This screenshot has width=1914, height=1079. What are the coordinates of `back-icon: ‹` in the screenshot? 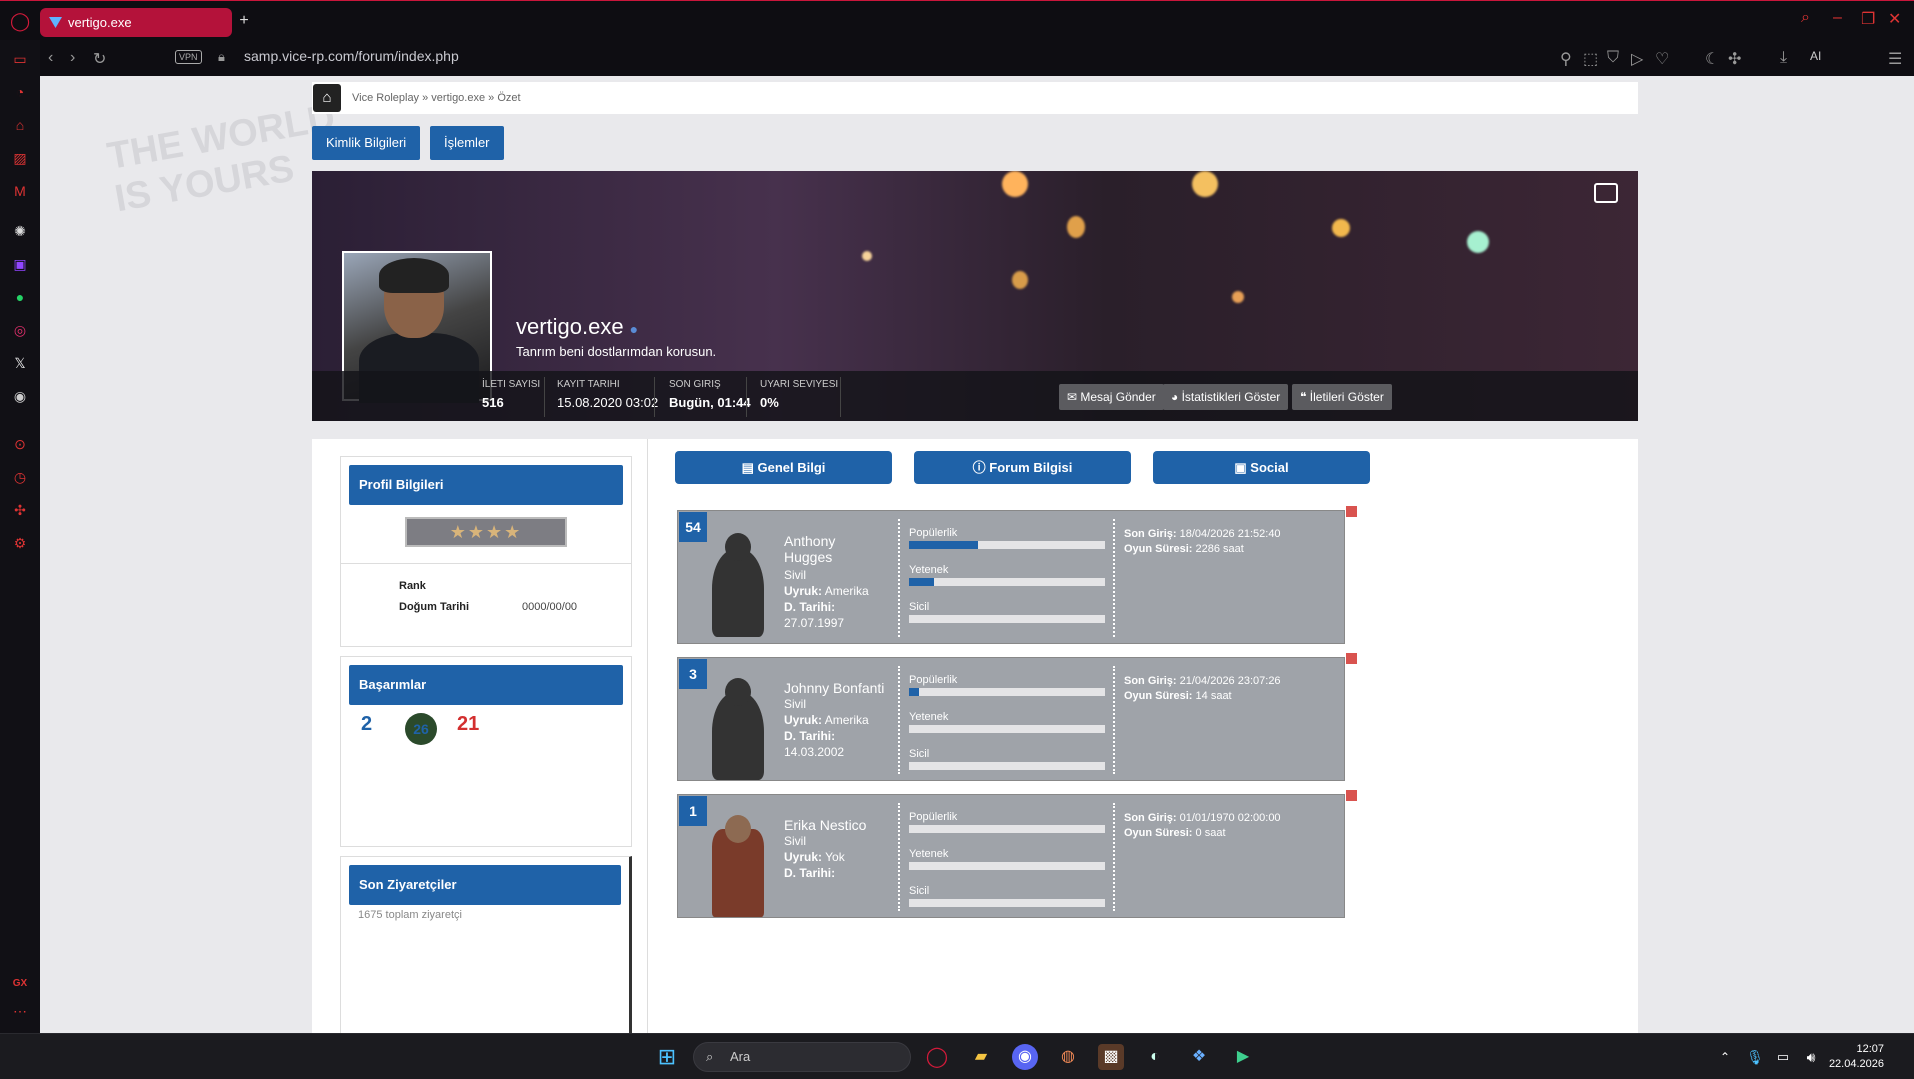 It's located at (50, 58).